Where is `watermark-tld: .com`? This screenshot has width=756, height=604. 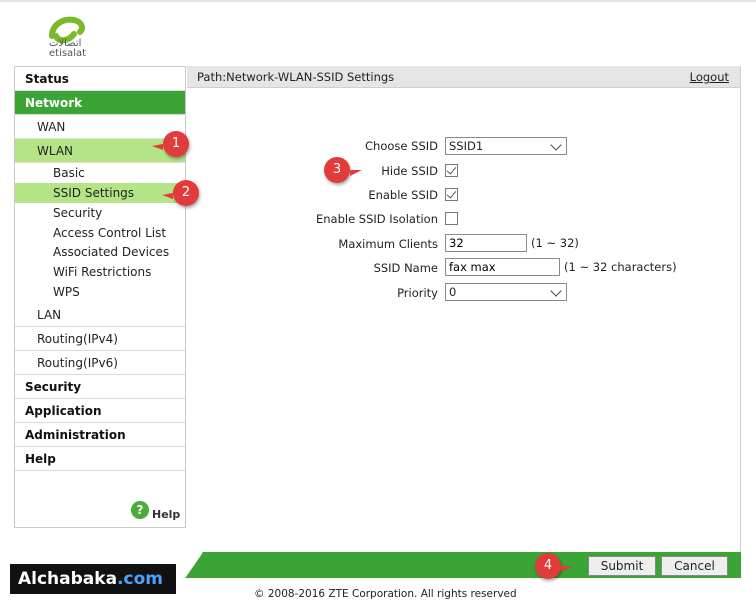 watermark-tld: .com is located at coordinates (140, 579).